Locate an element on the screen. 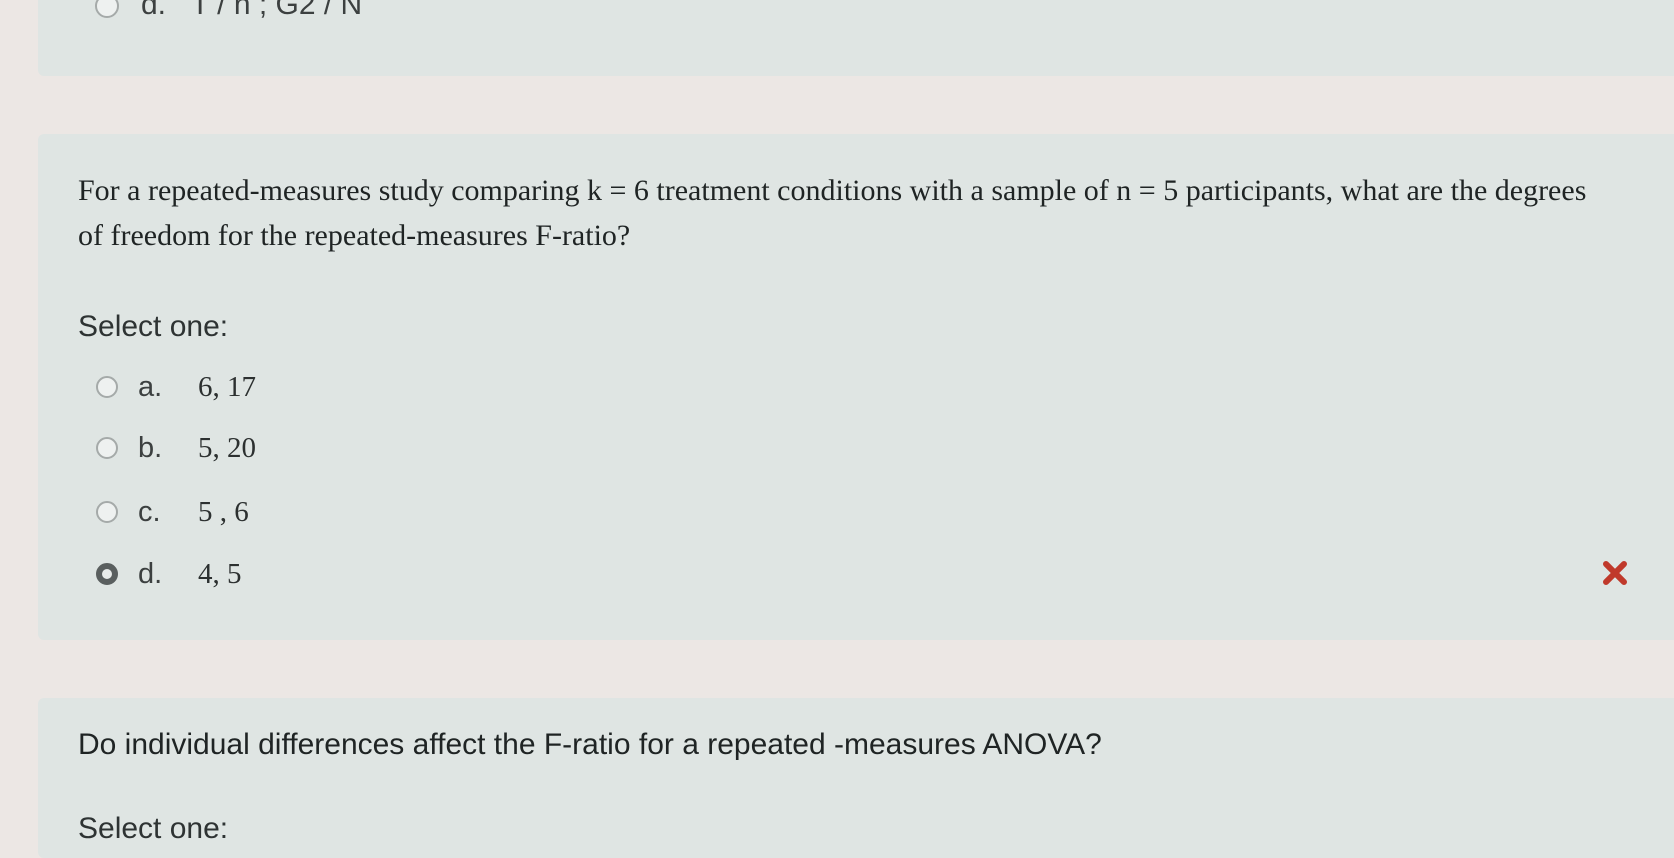 The image size is (1674, 858). option-d: d. 4, 5 is located at coordinates (169, 574).